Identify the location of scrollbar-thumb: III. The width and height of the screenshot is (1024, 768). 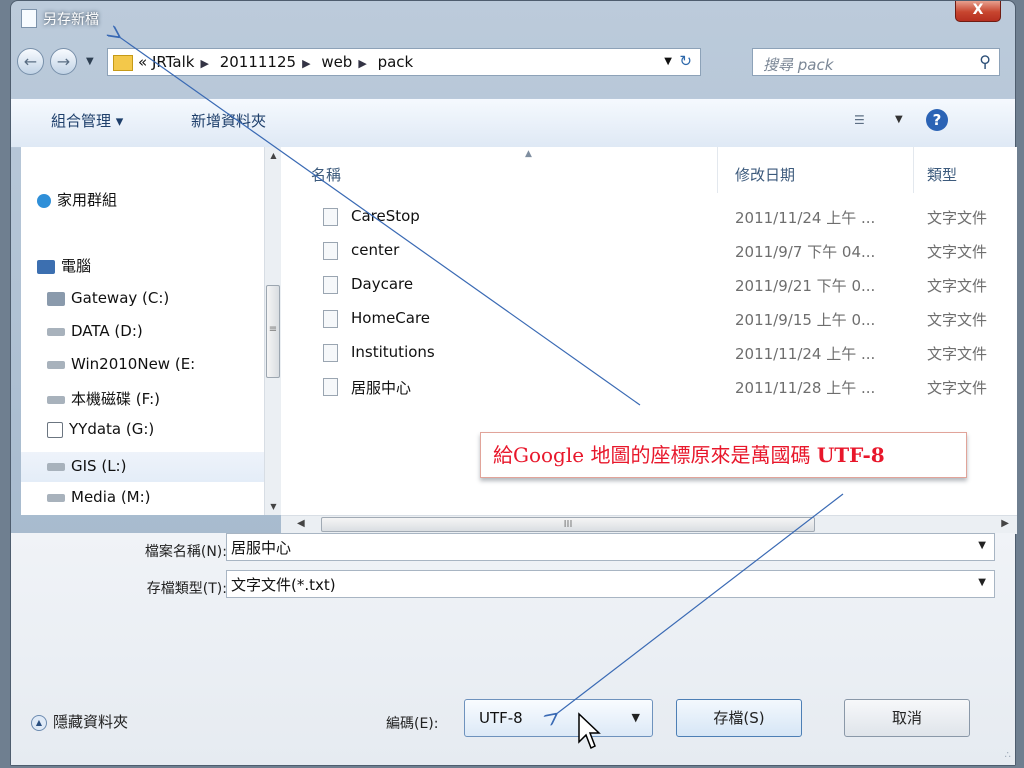
(568, 524).